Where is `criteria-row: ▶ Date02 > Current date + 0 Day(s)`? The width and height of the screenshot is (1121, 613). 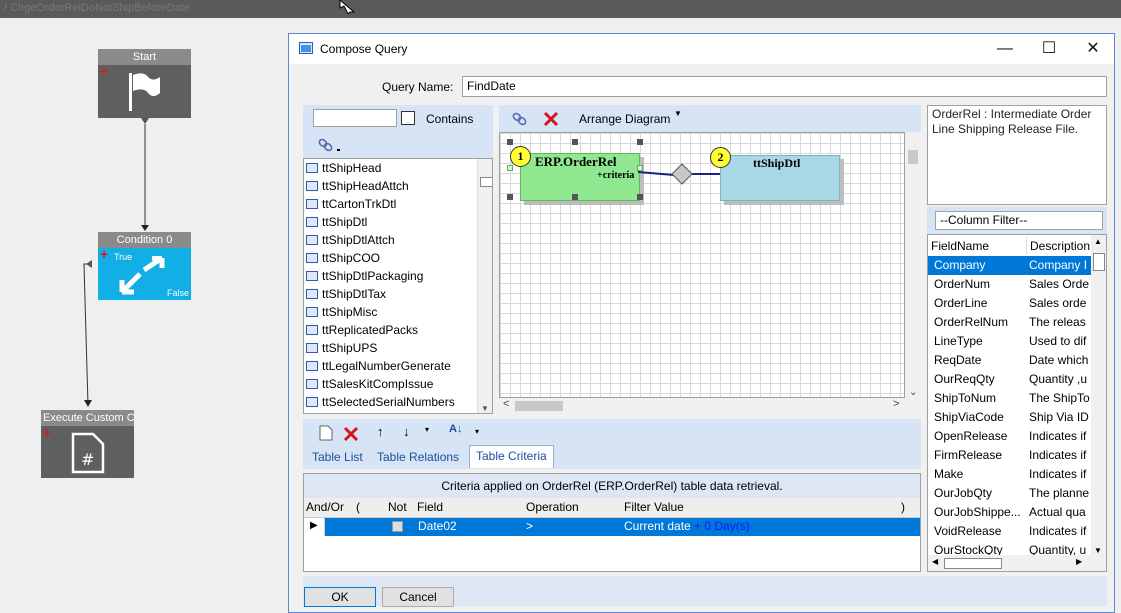
criteria-row: ▶ Date02 > Current date + 0 Day(s) is located at coordinates (612, 527).